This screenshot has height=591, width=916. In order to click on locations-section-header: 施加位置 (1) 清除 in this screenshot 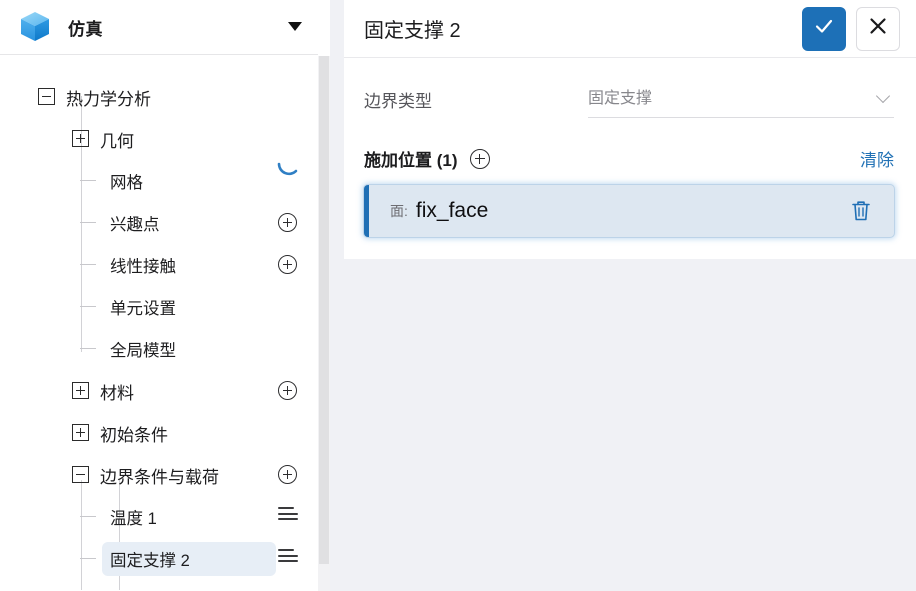, I will do `click(629, 158)`.